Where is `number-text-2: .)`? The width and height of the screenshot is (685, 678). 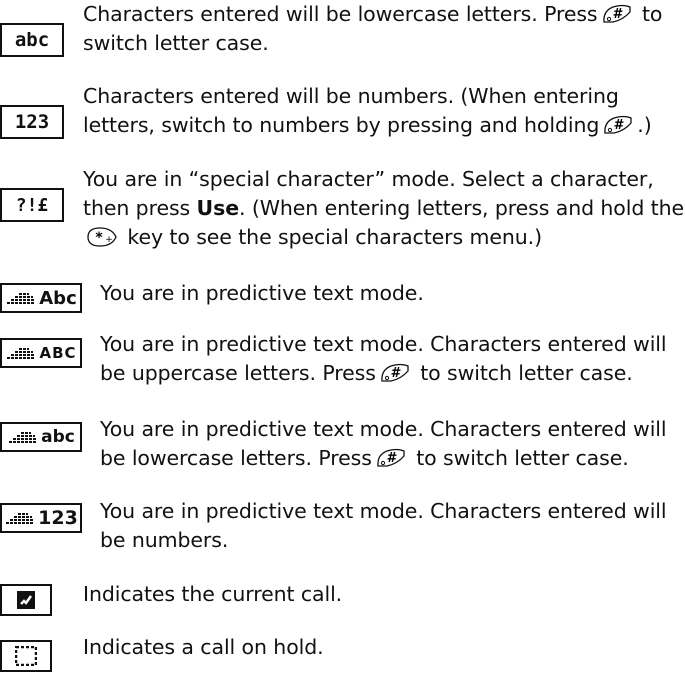 number-text-2: .) is located at coordinates (644, 125).